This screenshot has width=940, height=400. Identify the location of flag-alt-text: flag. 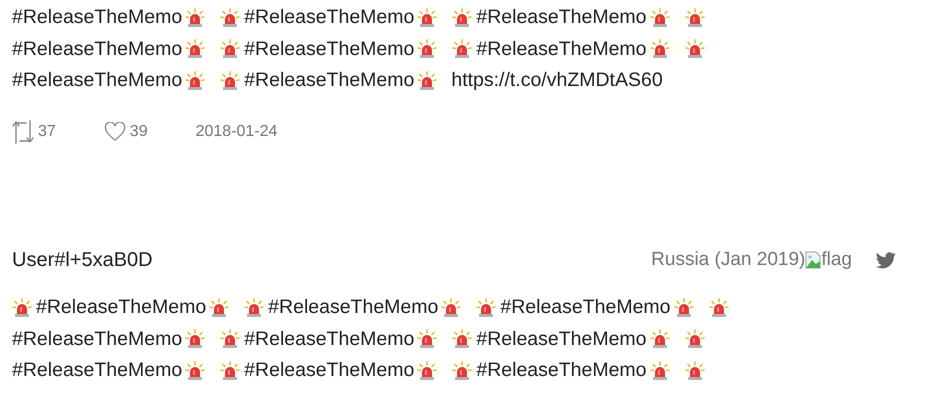
(836, 260).